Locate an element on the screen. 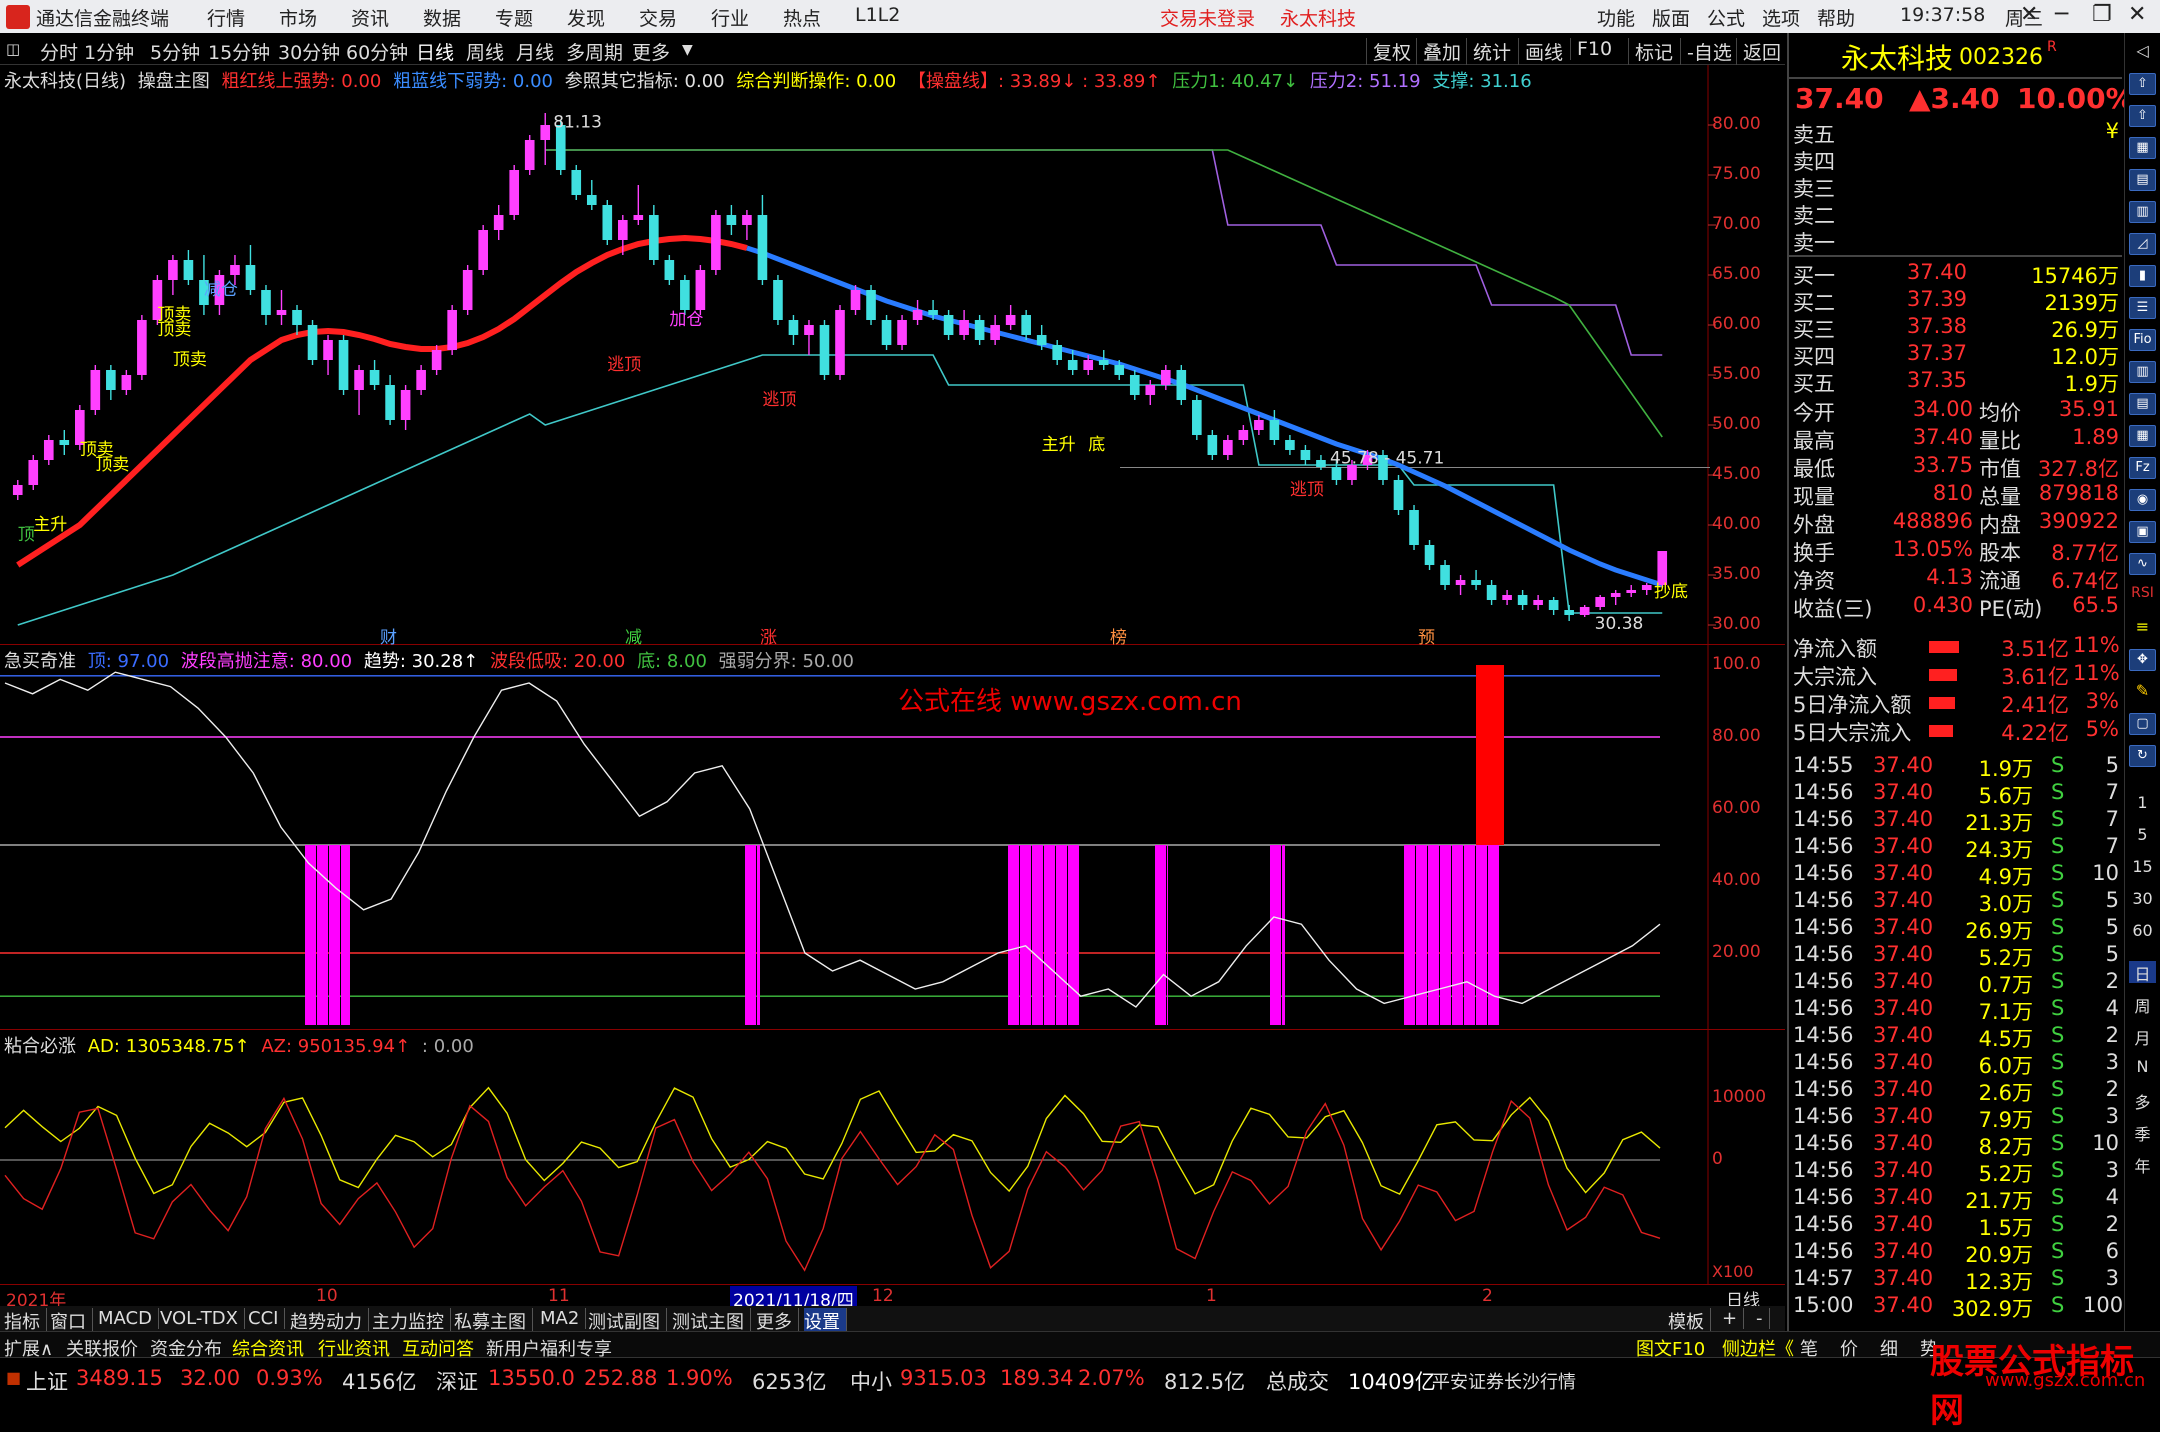  collapse-sidebar-icon: ◁ is located at coordinates (2142, 52).